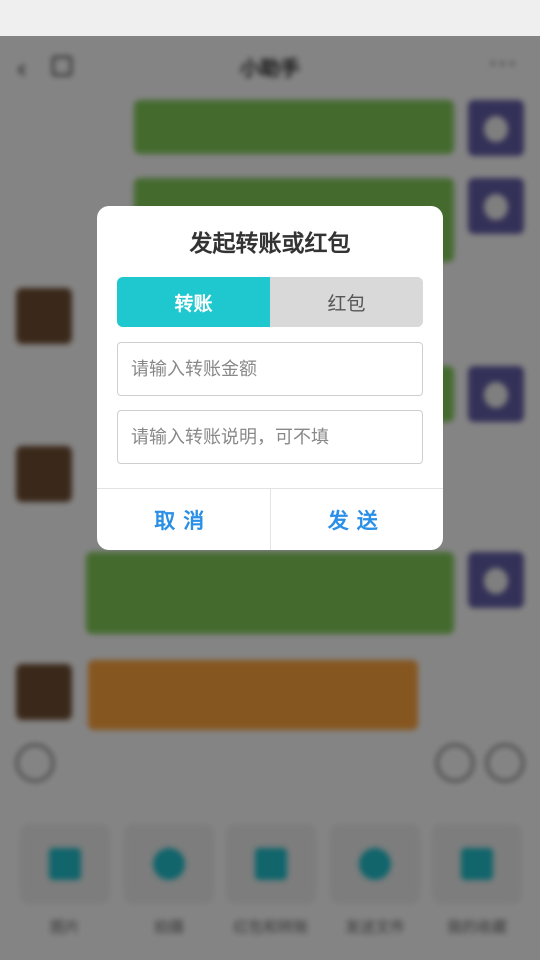  Describe the element at coordinates (357, 519) in the screenshot. I see `send-button: 发送` at that location.